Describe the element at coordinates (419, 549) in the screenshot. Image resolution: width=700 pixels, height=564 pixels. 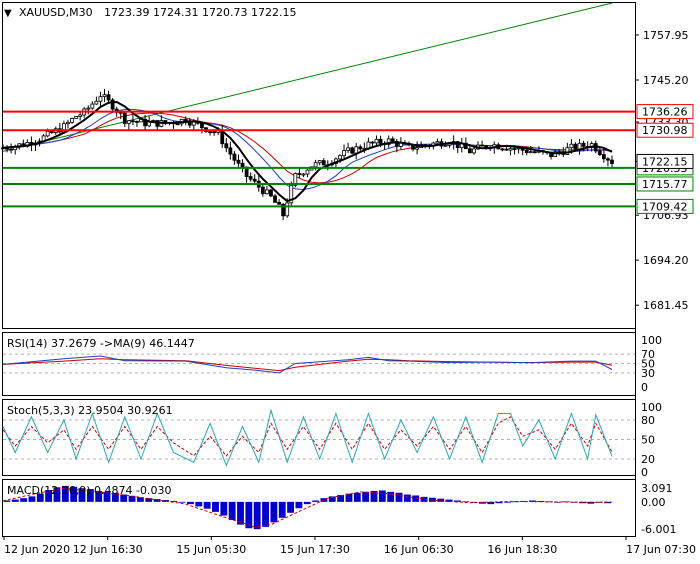
I see `x-tick-label: 16 Jun 06:30` at that location.